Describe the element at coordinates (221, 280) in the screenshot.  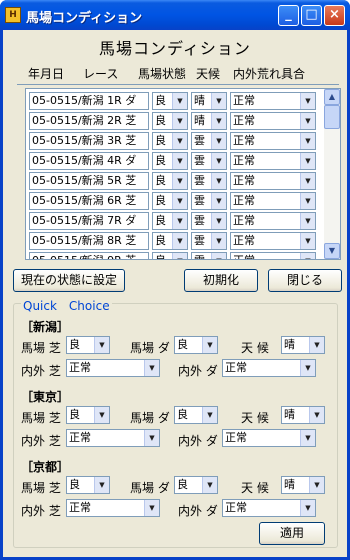
I see `init-button: 初期化` at that location.